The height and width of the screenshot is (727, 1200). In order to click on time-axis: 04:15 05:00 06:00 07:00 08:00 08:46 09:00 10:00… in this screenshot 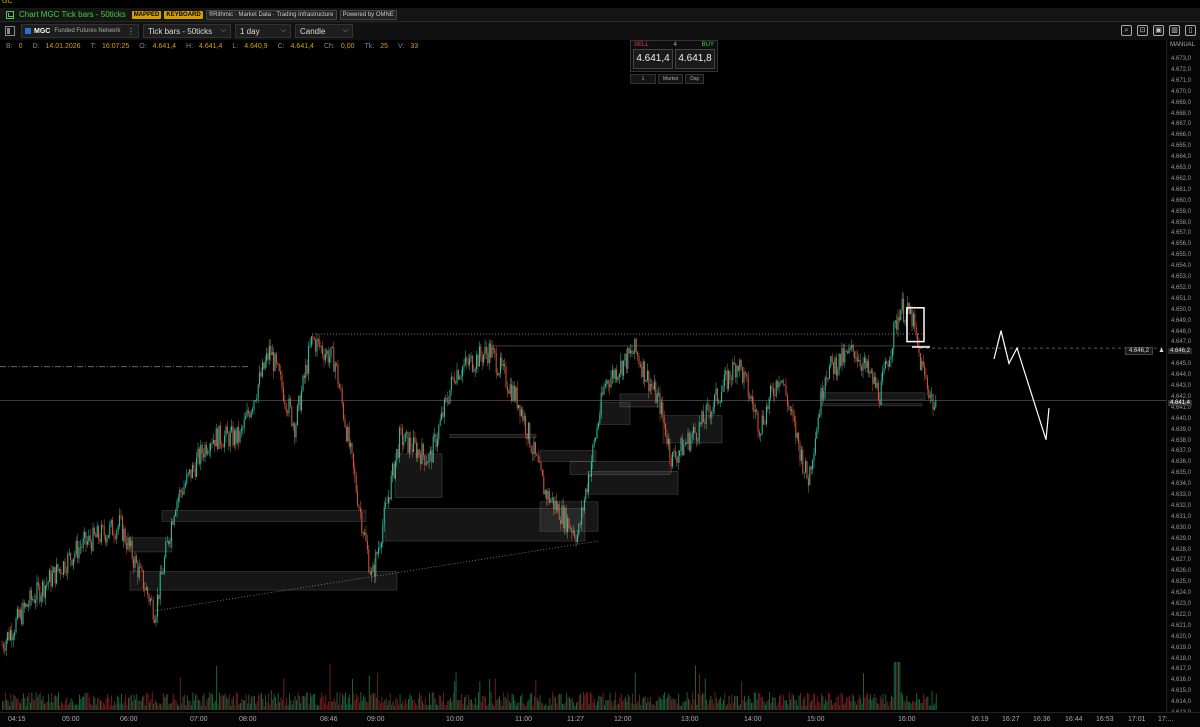, I will do `click(600, 719)`.